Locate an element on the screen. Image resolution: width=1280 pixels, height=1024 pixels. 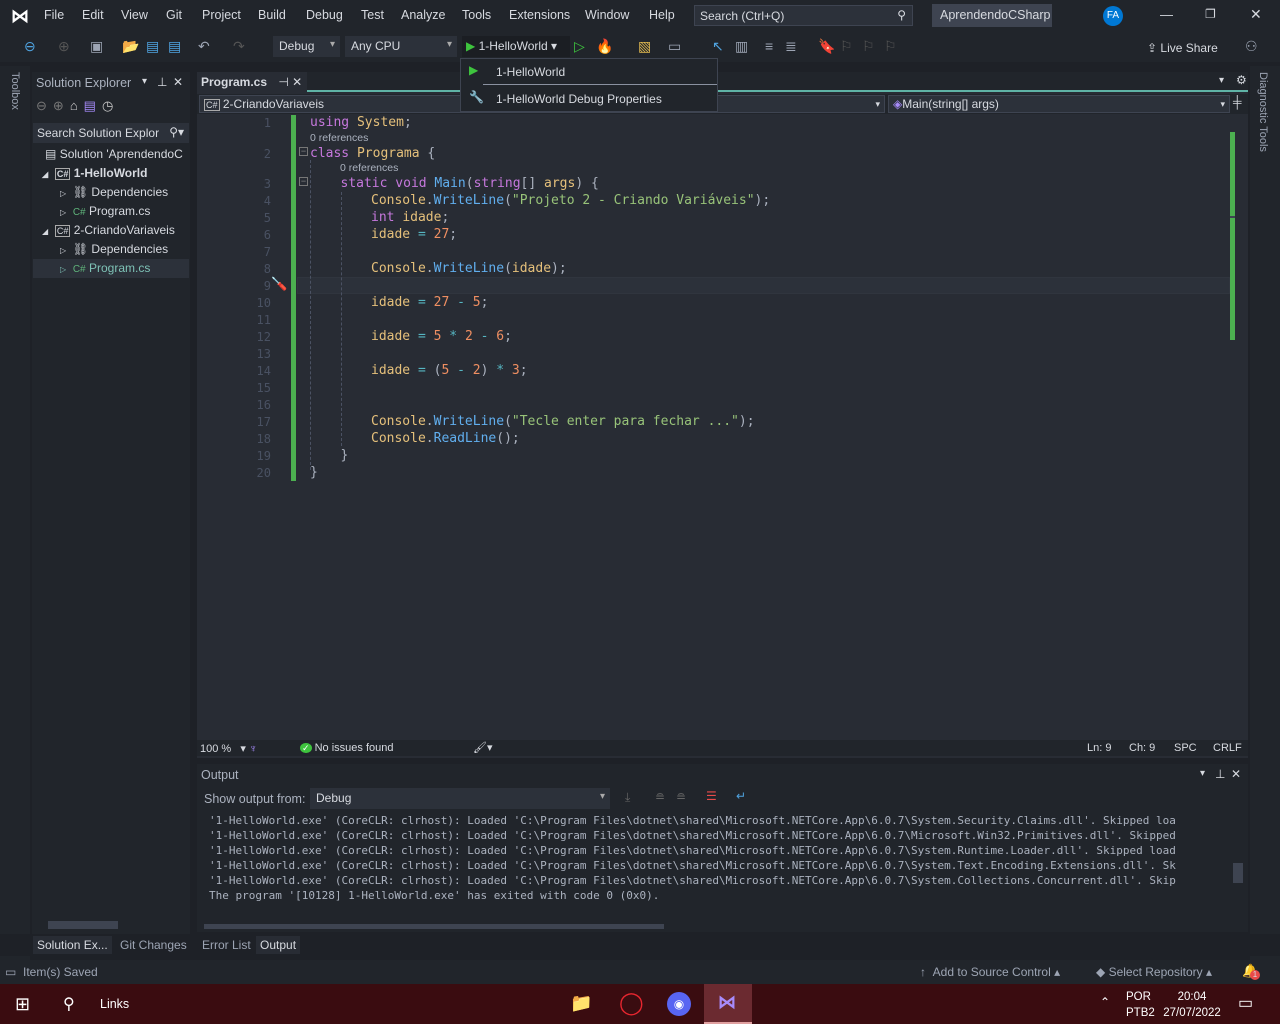
codelens-references: 0 references is located at coordinates (369, 168).